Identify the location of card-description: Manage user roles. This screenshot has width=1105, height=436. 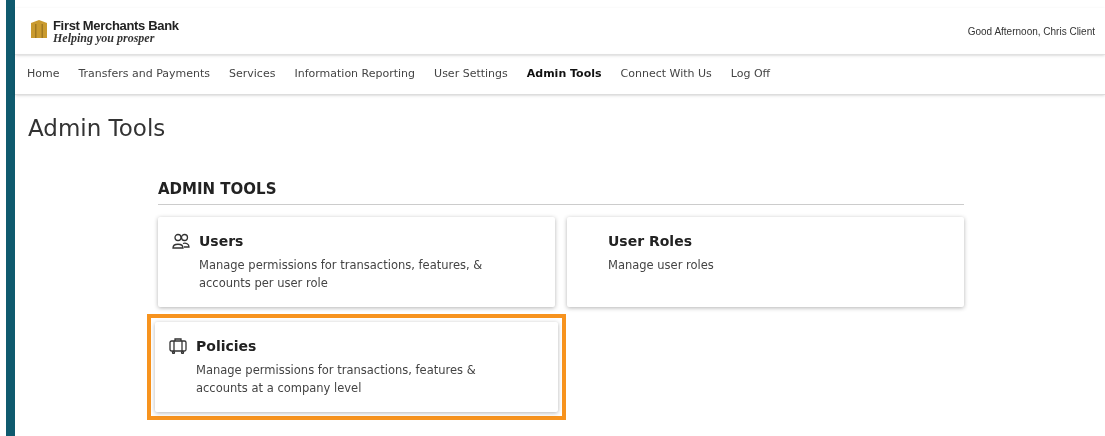
(661, 265).